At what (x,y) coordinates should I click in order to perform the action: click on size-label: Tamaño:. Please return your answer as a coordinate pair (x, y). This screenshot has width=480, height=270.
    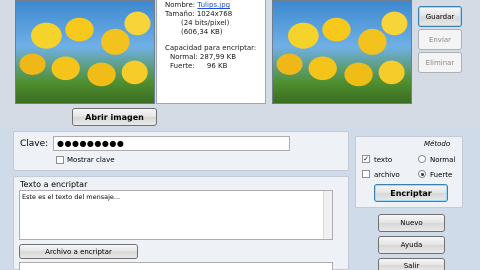
    Looking at the image, I should click on (180, 14).